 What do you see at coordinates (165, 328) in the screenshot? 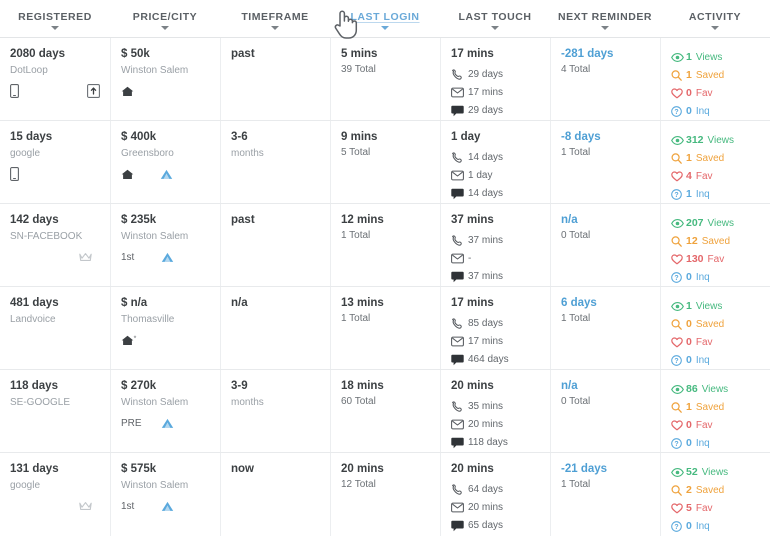
I see `cell-price-city: $ n/a Thomasville *` at bounding box center [165, 328].